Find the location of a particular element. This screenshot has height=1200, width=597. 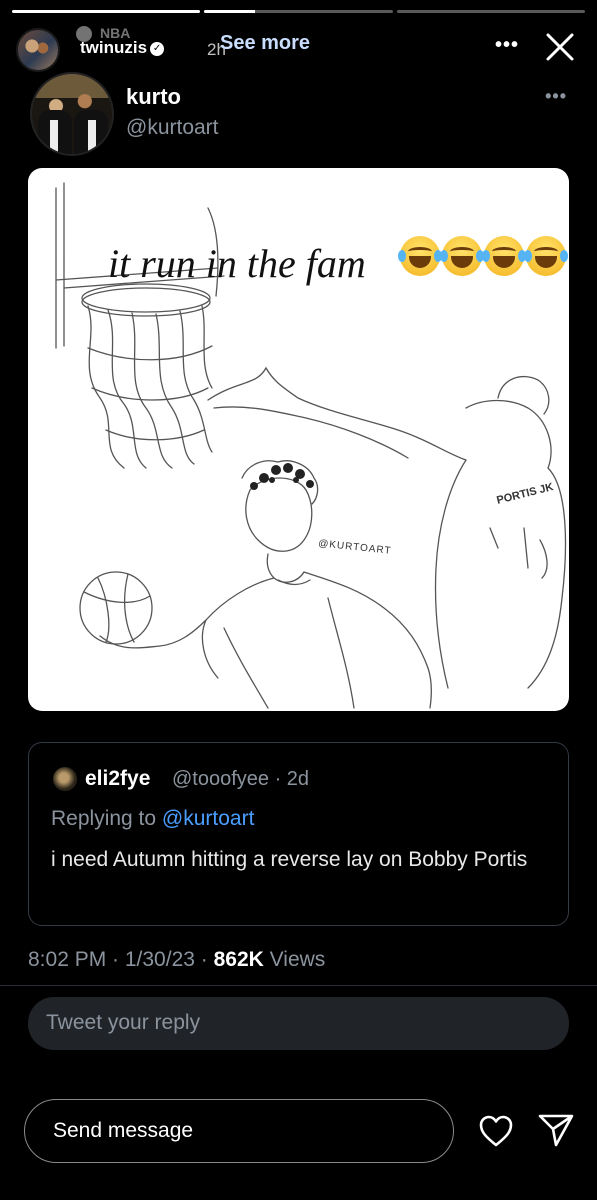

laughing-emoji-row is located at coordinates (483, 256).